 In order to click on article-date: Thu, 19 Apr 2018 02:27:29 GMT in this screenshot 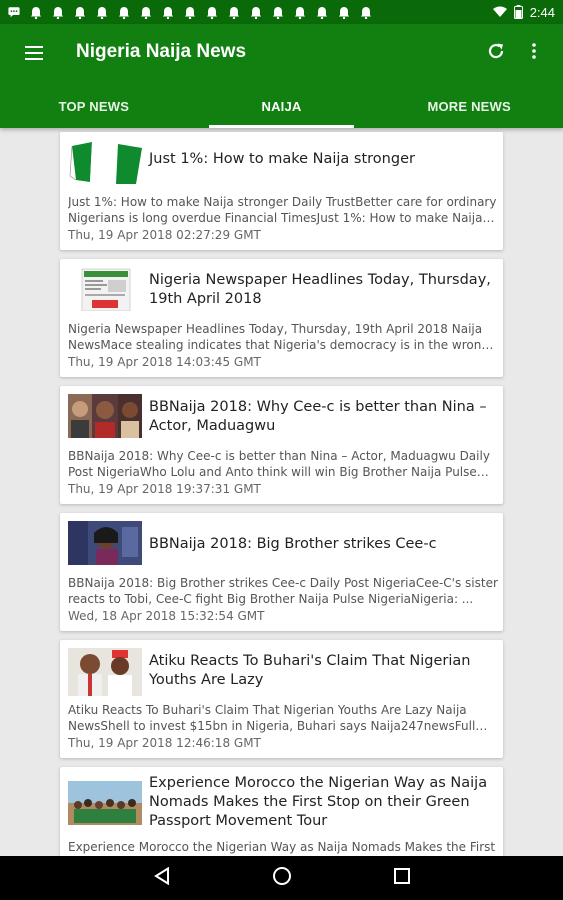, I will do `click(164, 235)`.